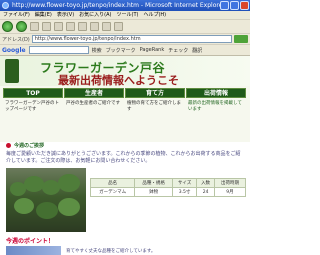 Image resolution: width=320 pixels, height=255 pixels. I want to click on nav-top-label: TOP, so click(33, 93).